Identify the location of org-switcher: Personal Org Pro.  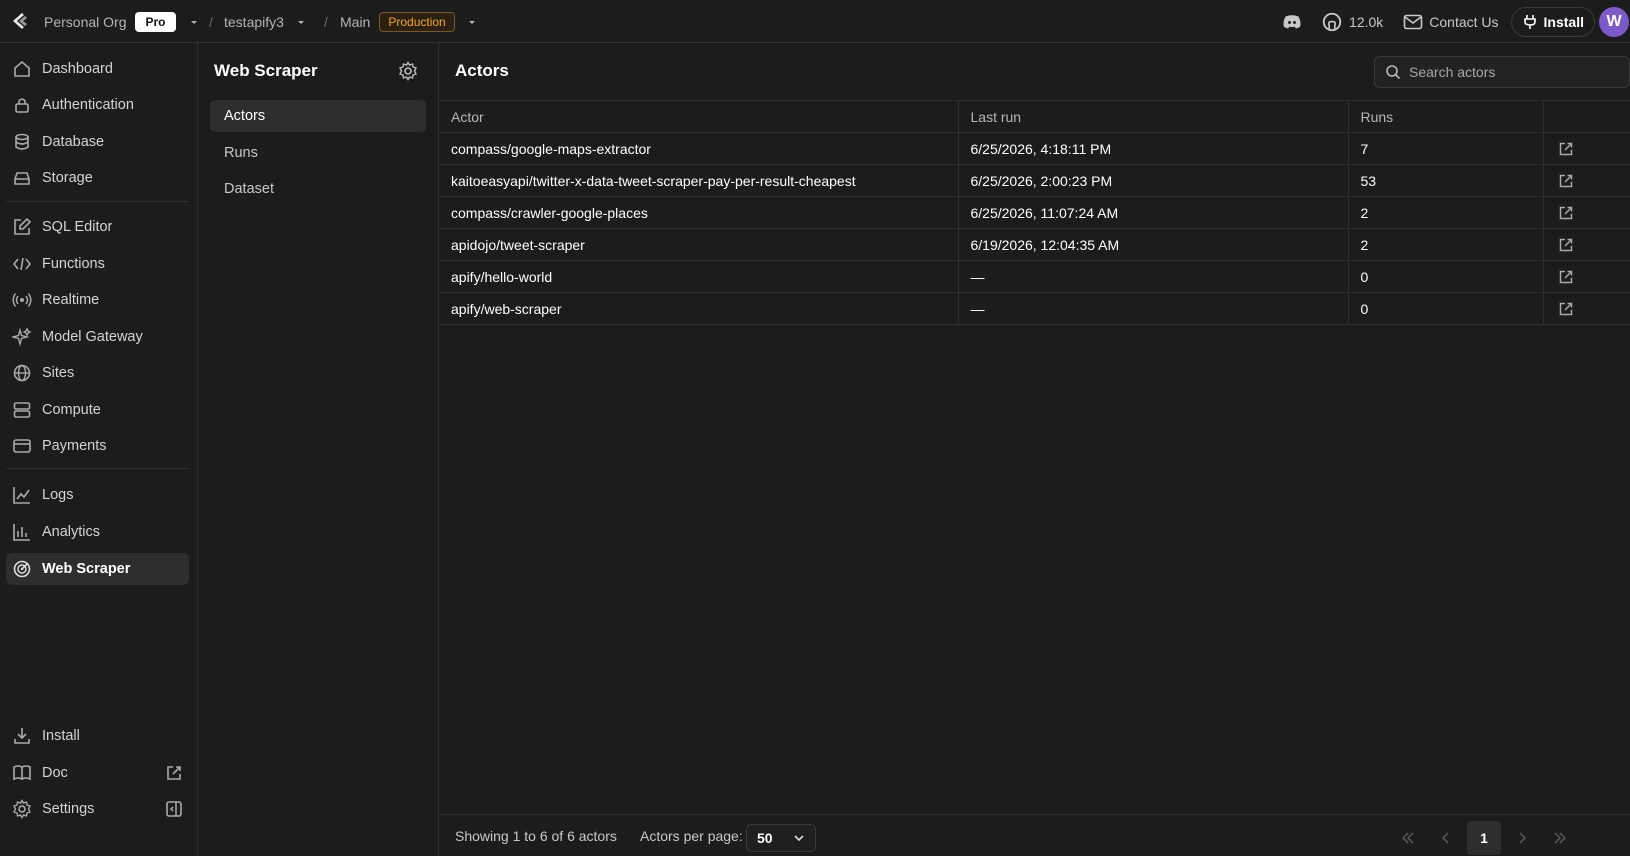
(121, 21).